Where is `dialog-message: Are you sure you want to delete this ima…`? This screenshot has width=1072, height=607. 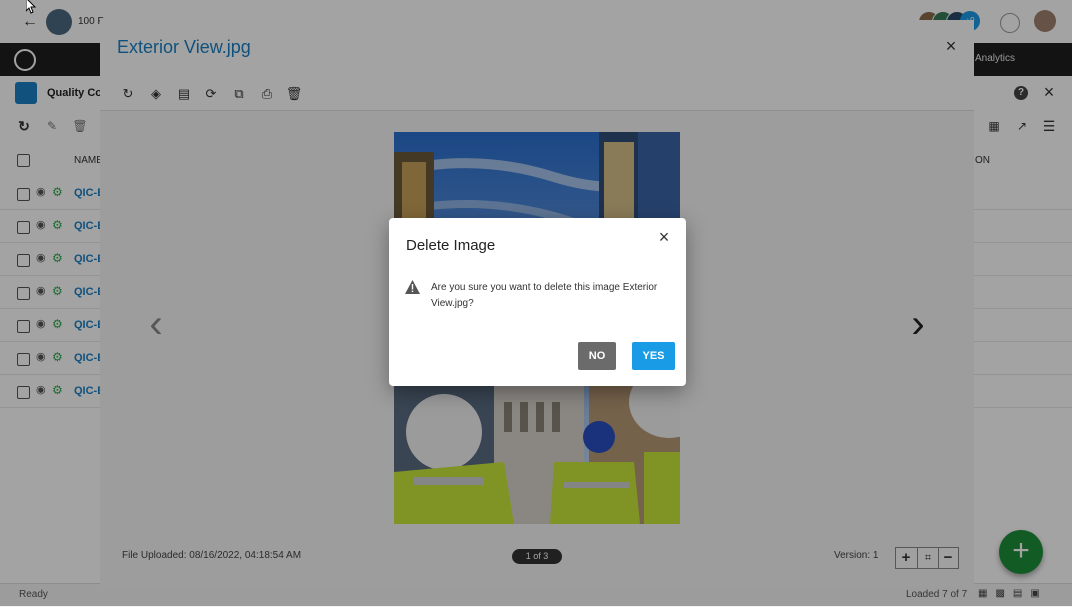
dialog-message: Are you sure you want to delete this ima… is located at coordinates (544, 295).